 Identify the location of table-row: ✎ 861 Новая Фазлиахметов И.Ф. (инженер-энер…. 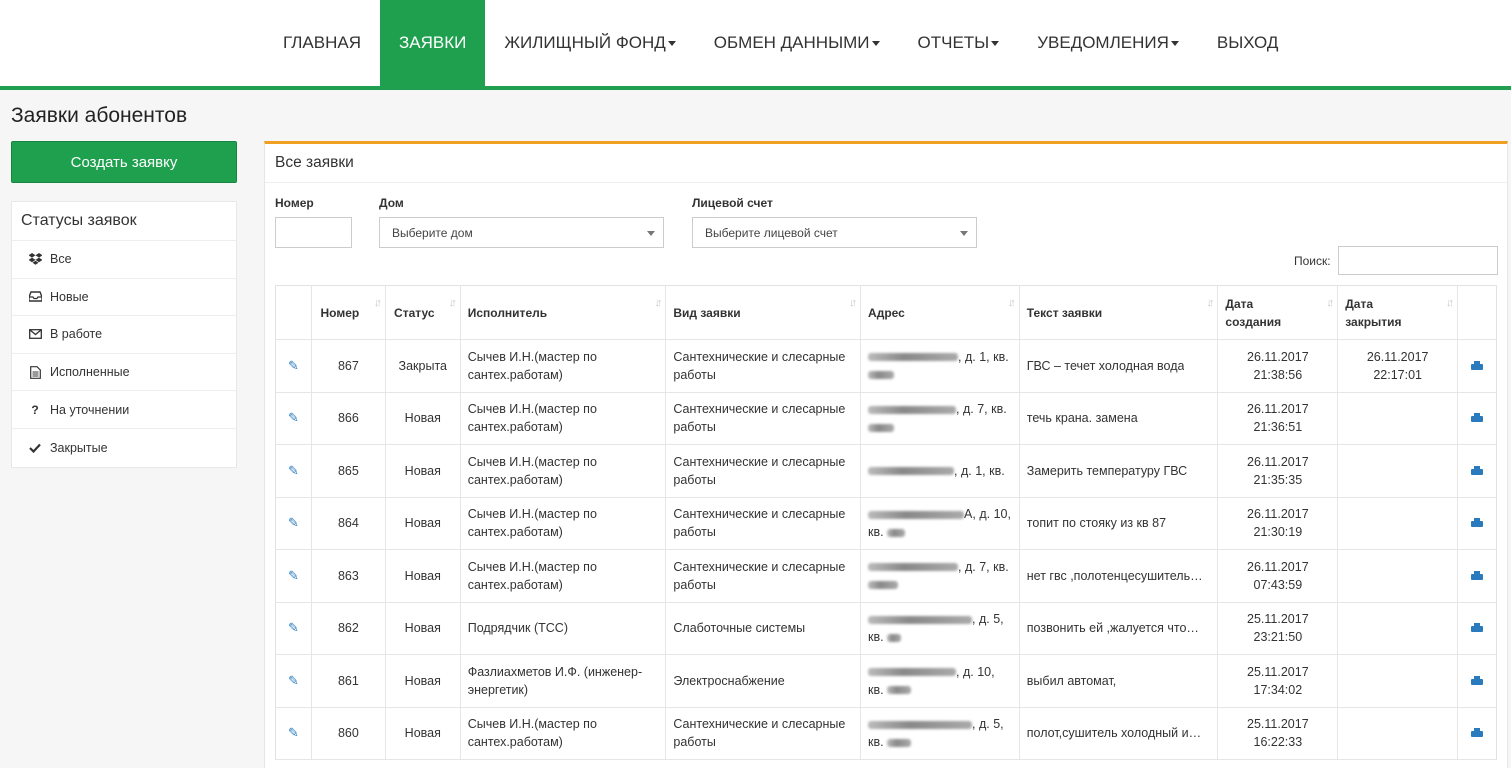
(886, 681).